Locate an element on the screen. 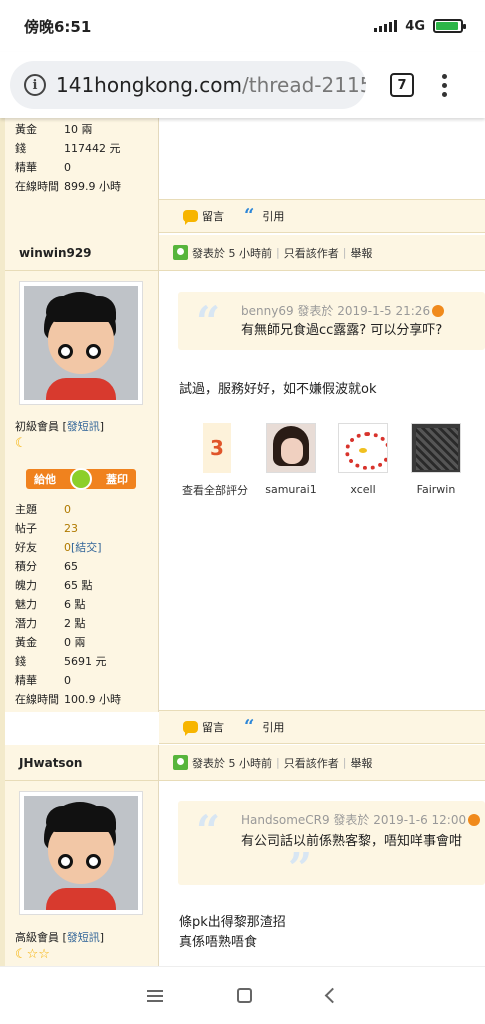 The width and height of the screenshot is (485, 1024). status-bar: 傍晚6:51 4G is located at coordinates (242, 26).